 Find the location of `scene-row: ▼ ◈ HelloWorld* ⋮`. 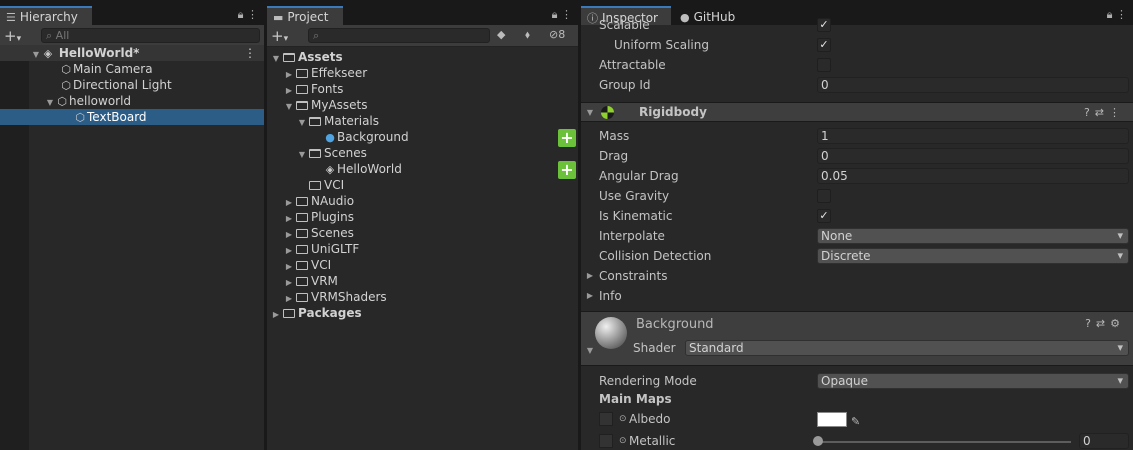

scene-row: ▼ ◈ HelloWorld* ⋮ is located at coordinates (132, 53).